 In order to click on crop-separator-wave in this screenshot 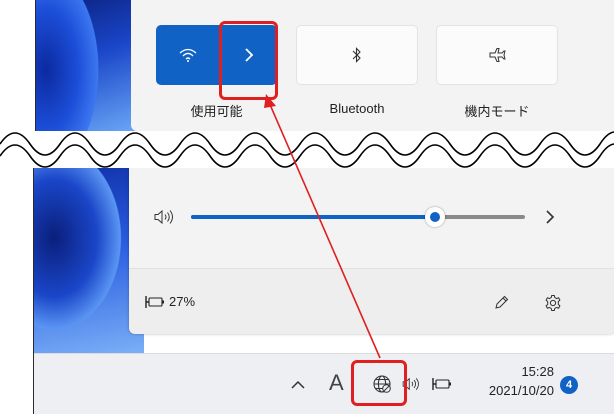, I will do `click(307, 149)`.